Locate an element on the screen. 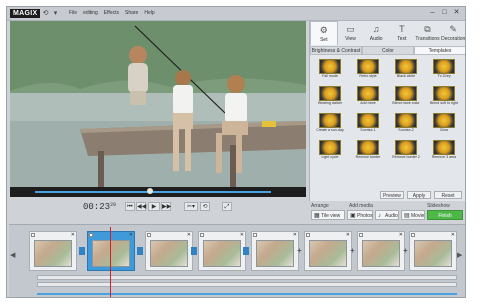 This screenshot has width=480, height=306. dropdown-icon: ▾ is located at coordinates (55, 13).